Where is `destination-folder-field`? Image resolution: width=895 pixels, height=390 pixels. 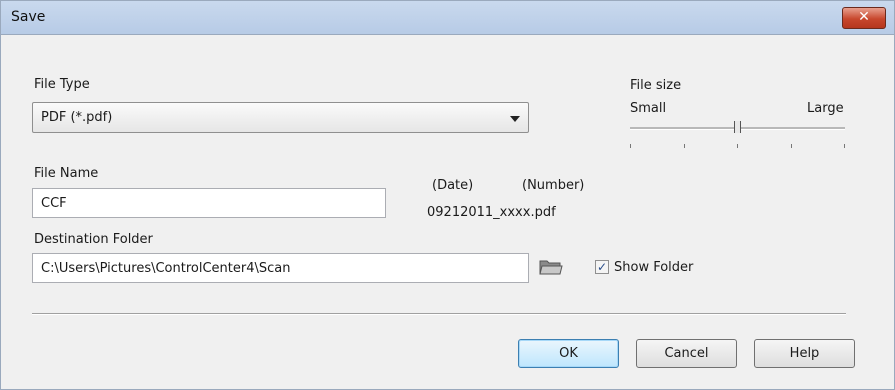 destination-folder-field is located at coordinates (280, 268).